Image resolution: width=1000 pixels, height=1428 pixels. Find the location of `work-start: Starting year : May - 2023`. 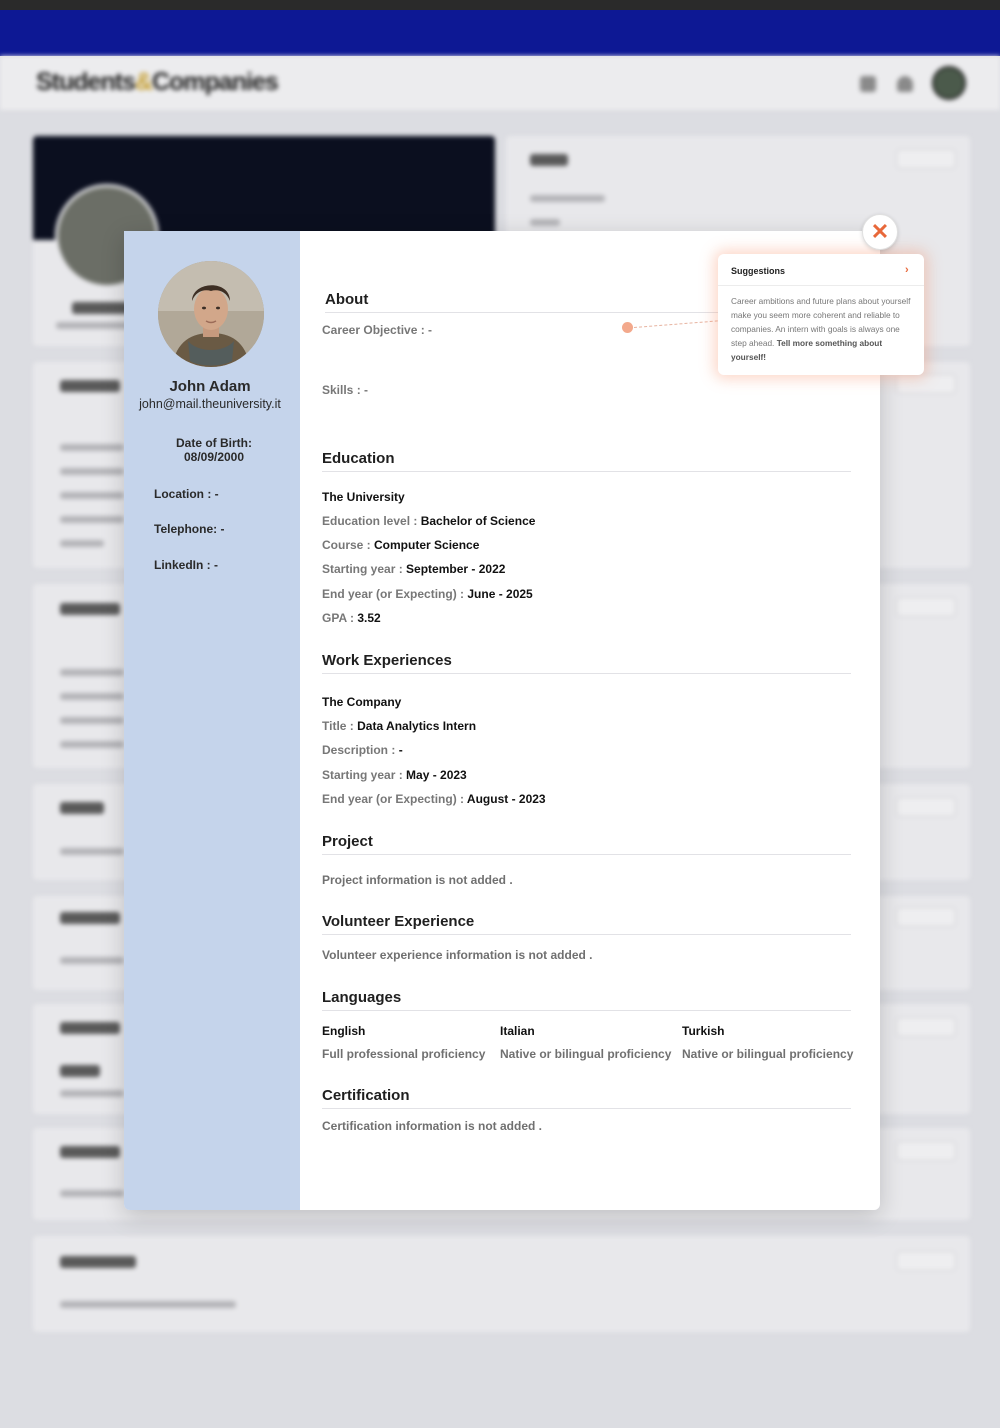

work-start: Starting year : May - 2023 is located at coordinates (394, 775).